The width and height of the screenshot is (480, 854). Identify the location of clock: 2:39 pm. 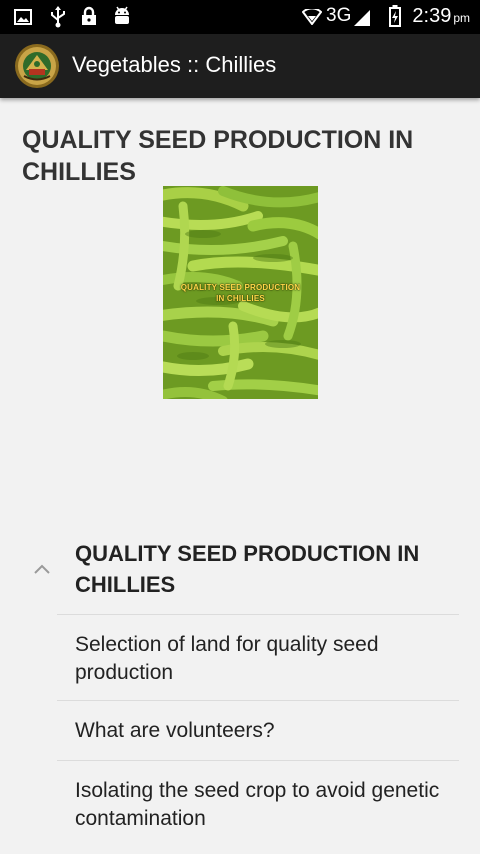
(441, 16).